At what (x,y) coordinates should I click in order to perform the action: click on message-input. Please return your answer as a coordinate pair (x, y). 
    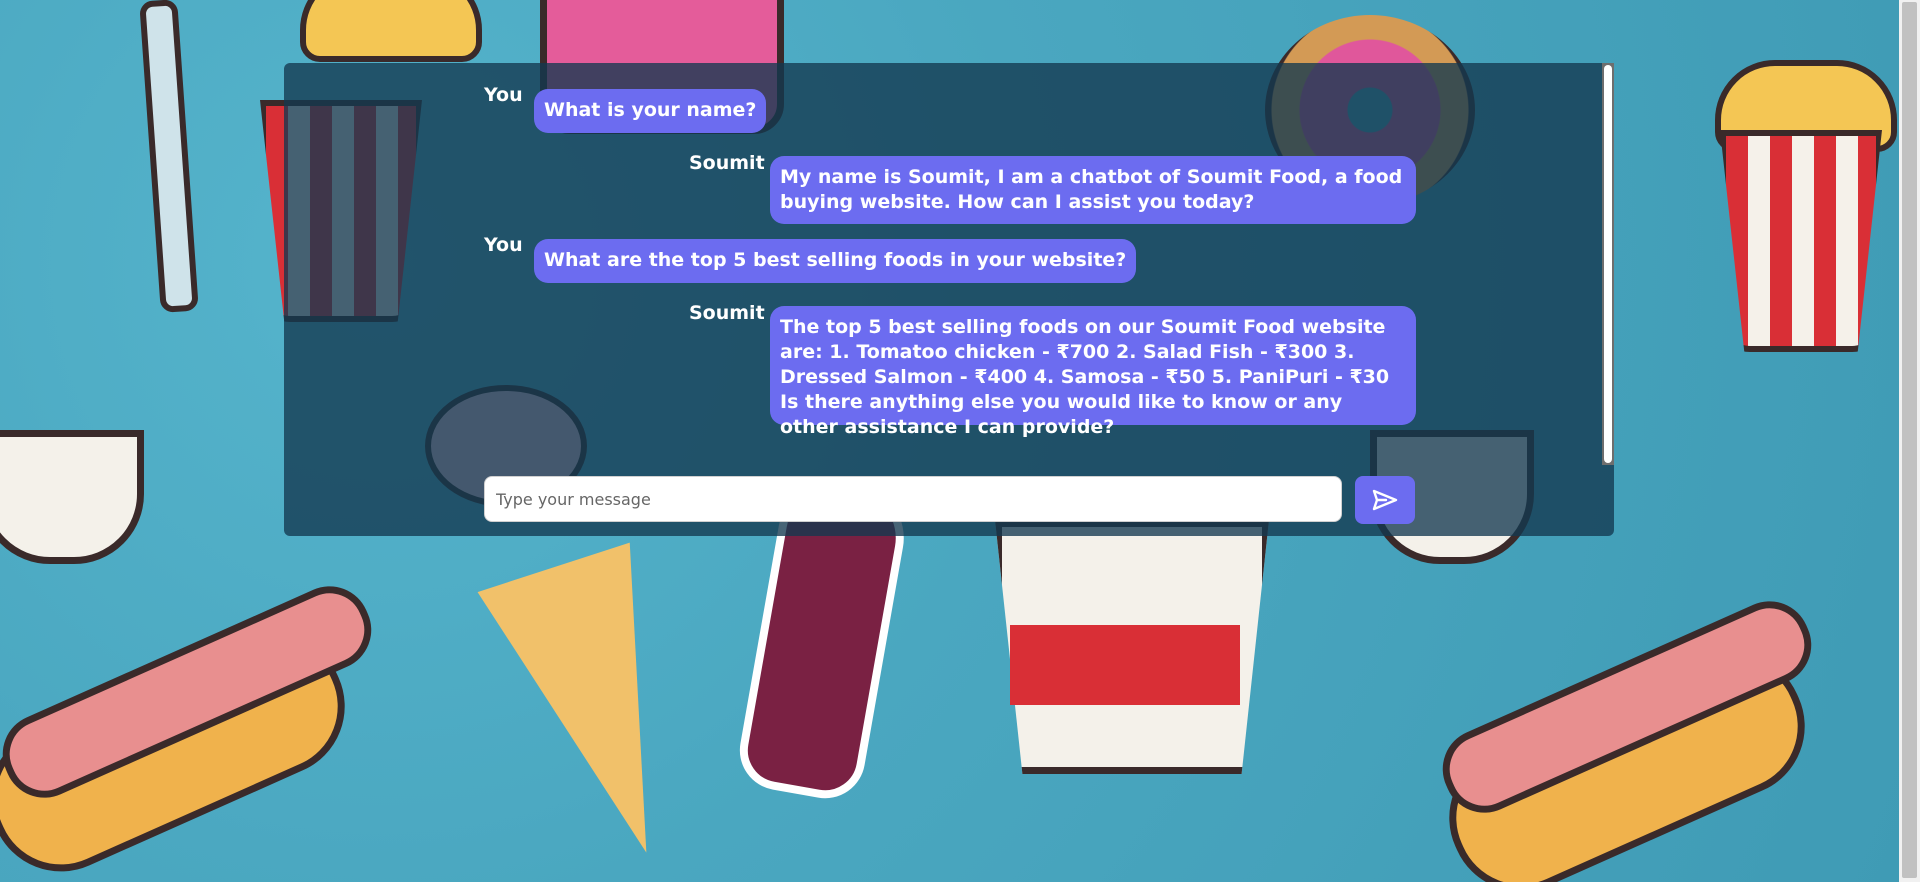
    Looking at the image, I should click on (913, 499).